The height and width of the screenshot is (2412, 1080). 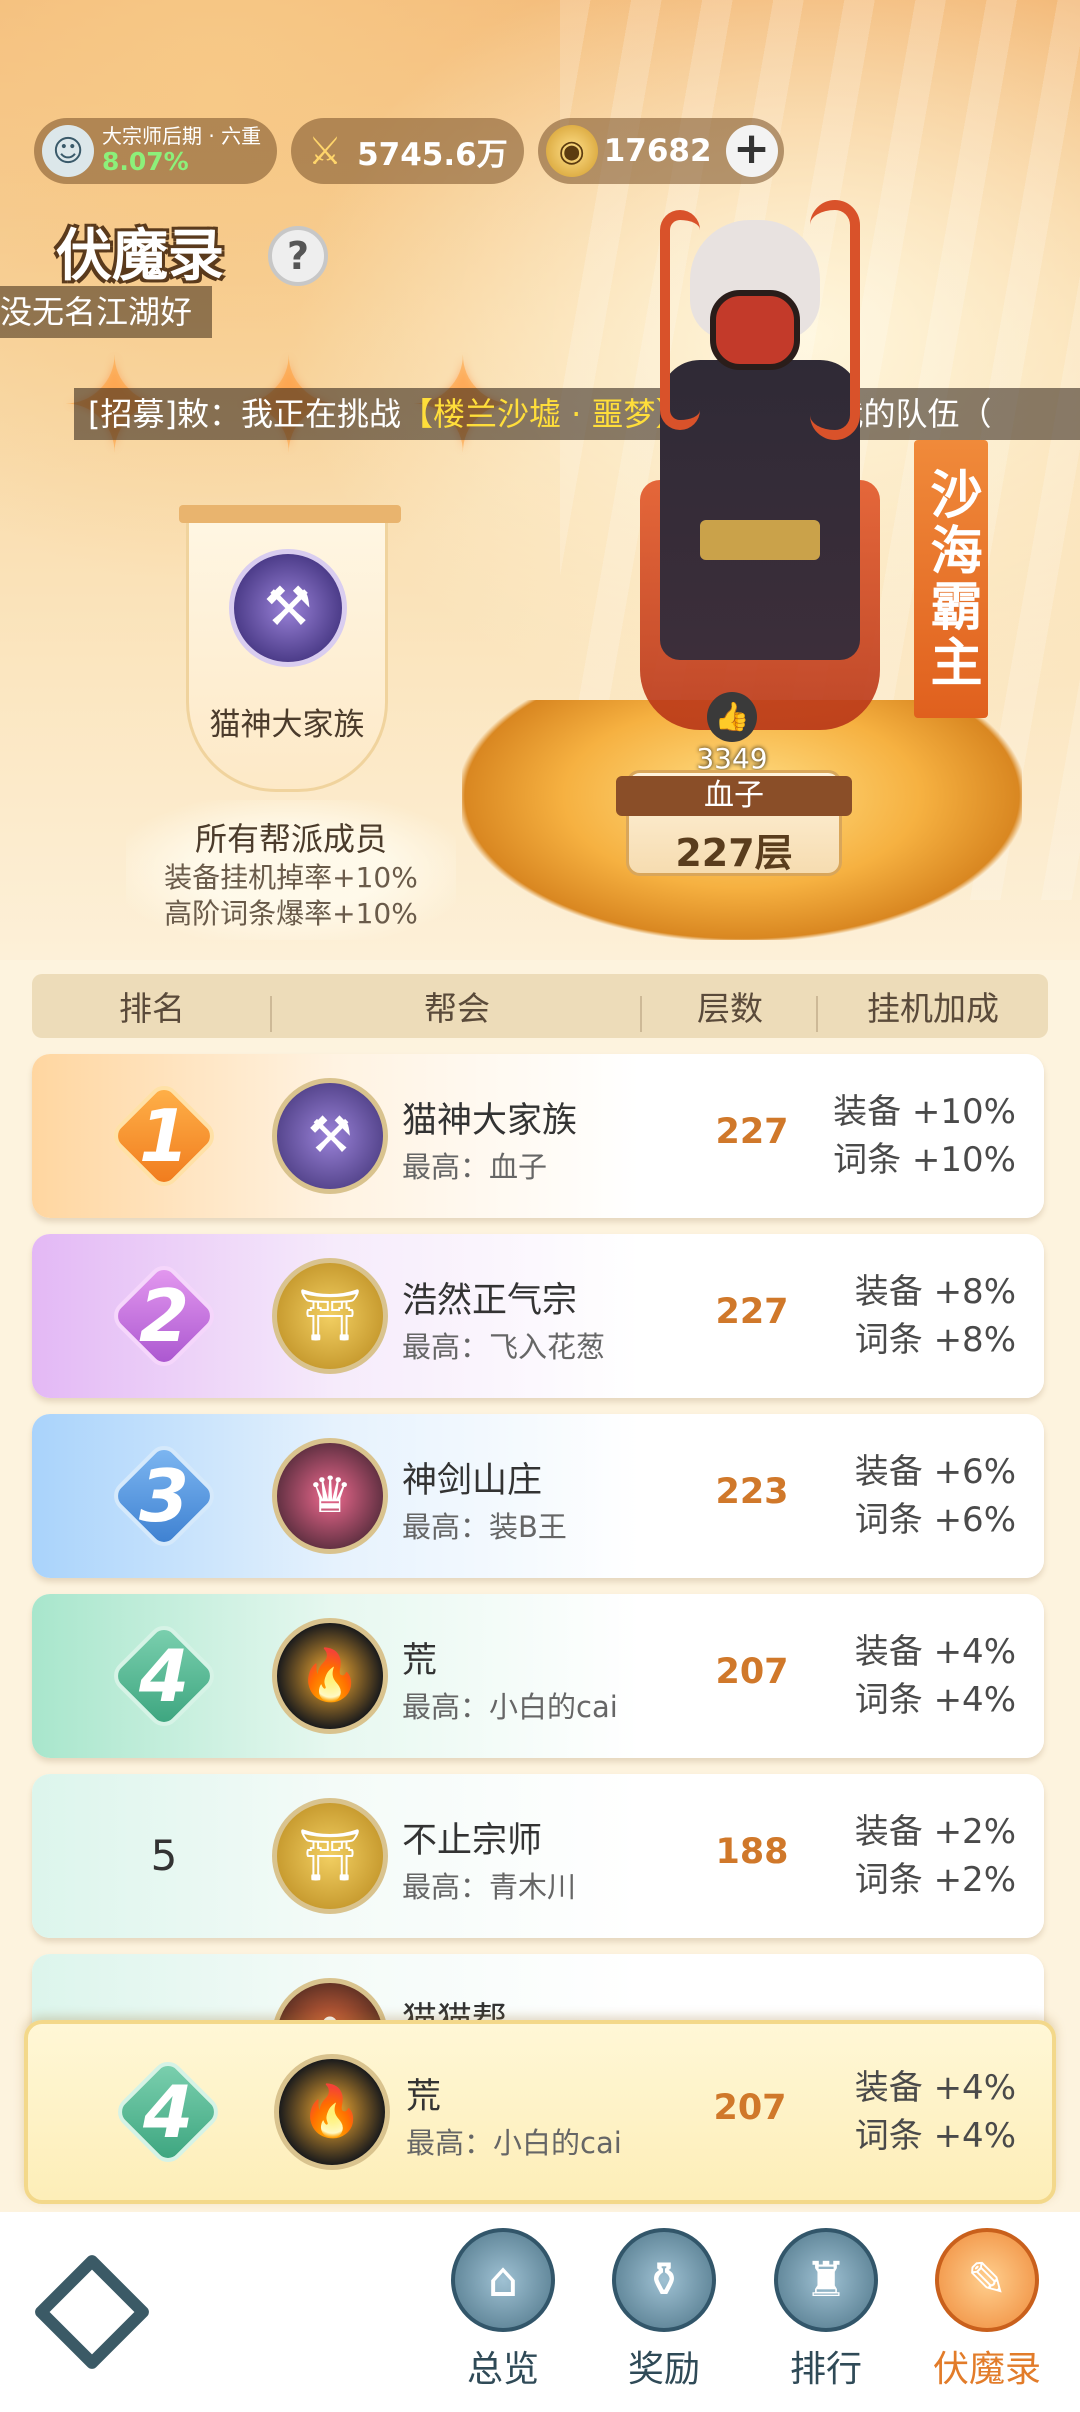 I want to click on character-mask, so click(x=755, y=330).